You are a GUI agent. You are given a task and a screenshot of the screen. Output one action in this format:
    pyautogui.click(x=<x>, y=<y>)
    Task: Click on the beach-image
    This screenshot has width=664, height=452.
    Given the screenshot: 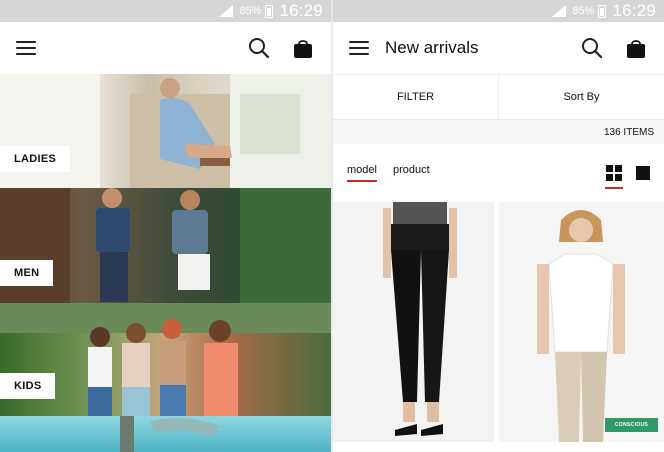 What is the action you would take?
    pyautogui.click(x=170, y=434)
    